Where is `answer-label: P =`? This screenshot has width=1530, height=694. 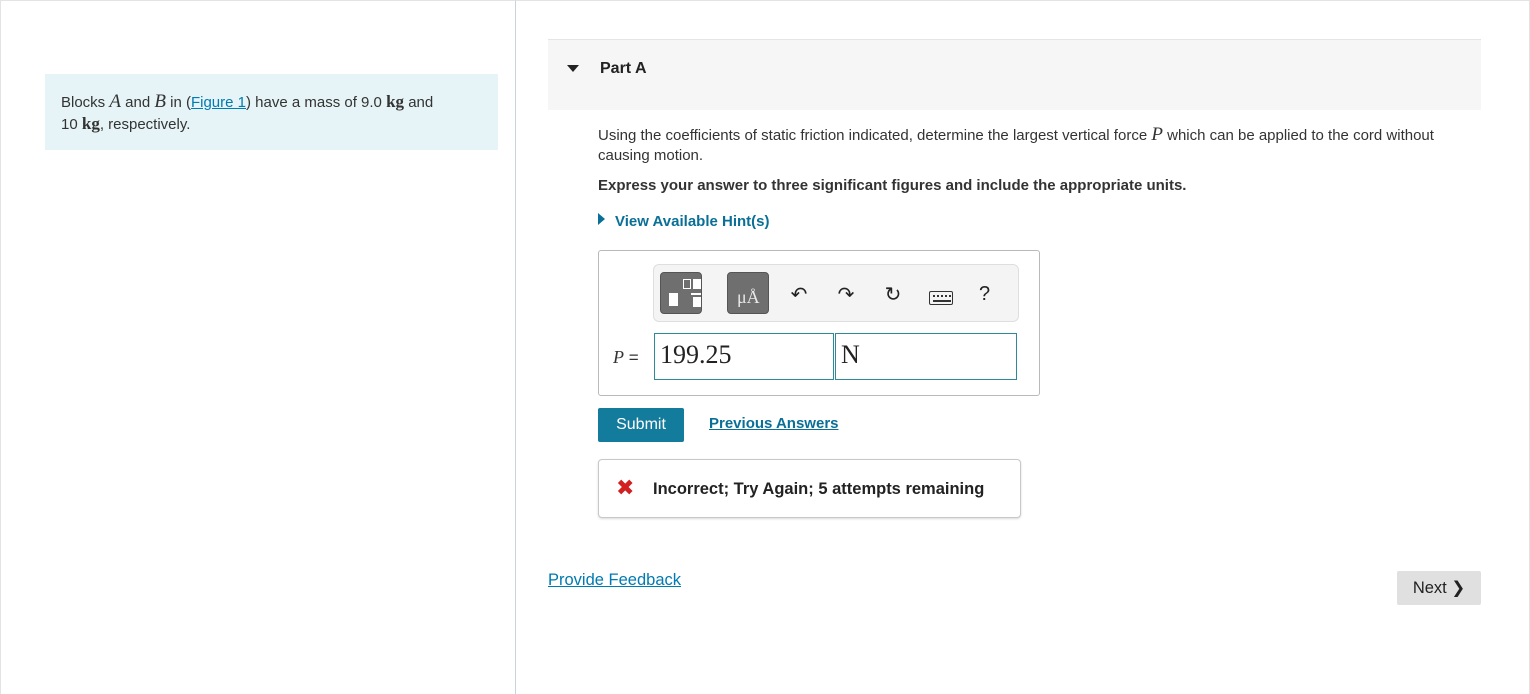 answer-label: P = is located at coordinates (626, 357).